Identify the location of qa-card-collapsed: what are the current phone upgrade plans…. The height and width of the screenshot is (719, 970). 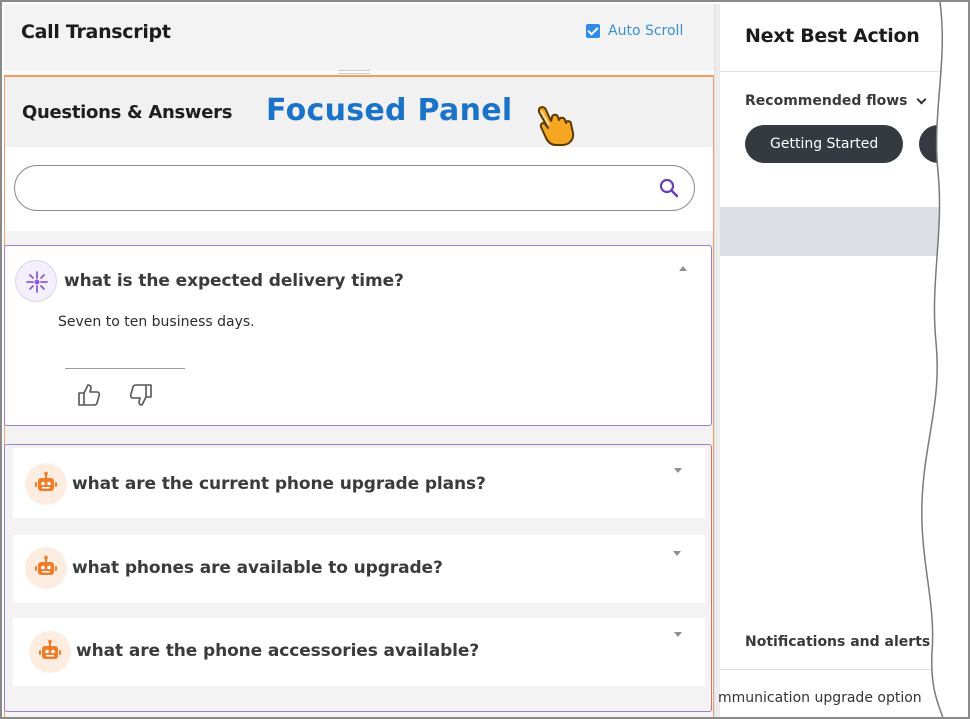
(359, 483).